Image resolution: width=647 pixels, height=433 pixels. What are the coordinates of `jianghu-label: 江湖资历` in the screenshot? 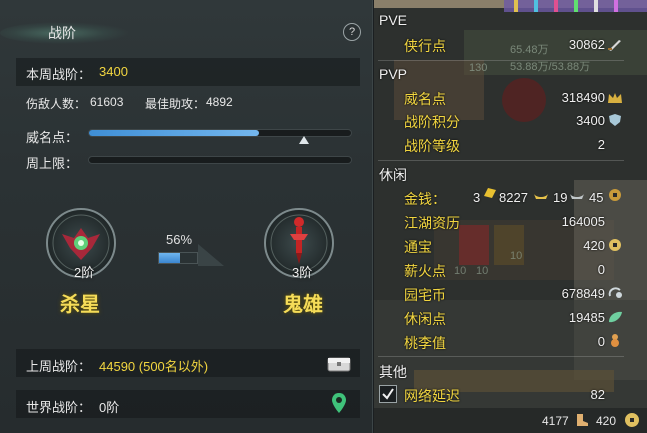 It's located at (432, 223).